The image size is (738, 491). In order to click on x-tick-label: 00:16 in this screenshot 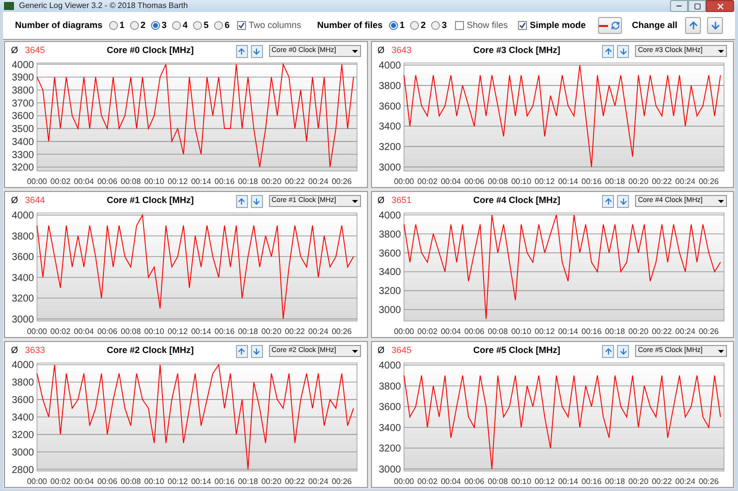, I will do `click(591, 181)`.